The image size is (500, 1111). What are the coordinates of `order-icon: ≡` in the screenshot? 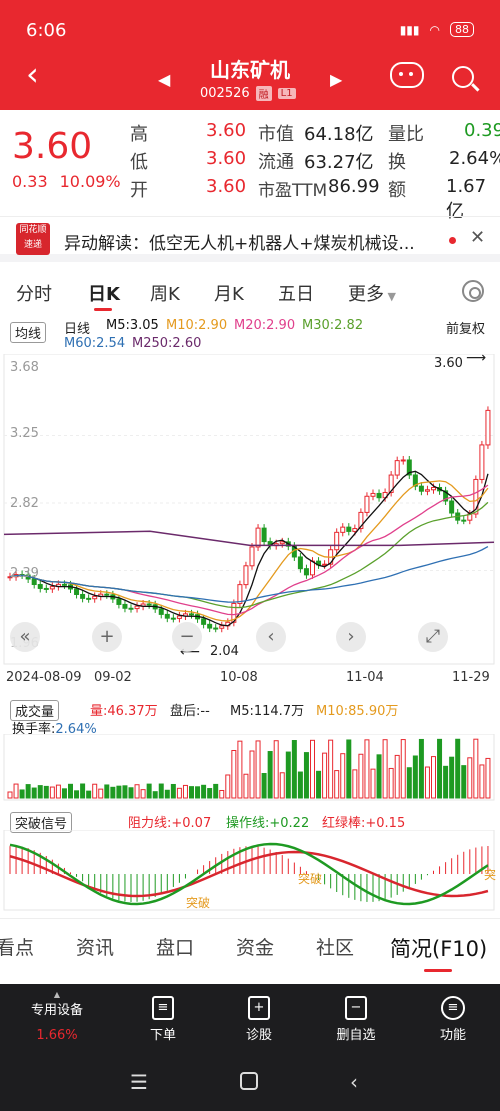 It's located at (163, 1008).